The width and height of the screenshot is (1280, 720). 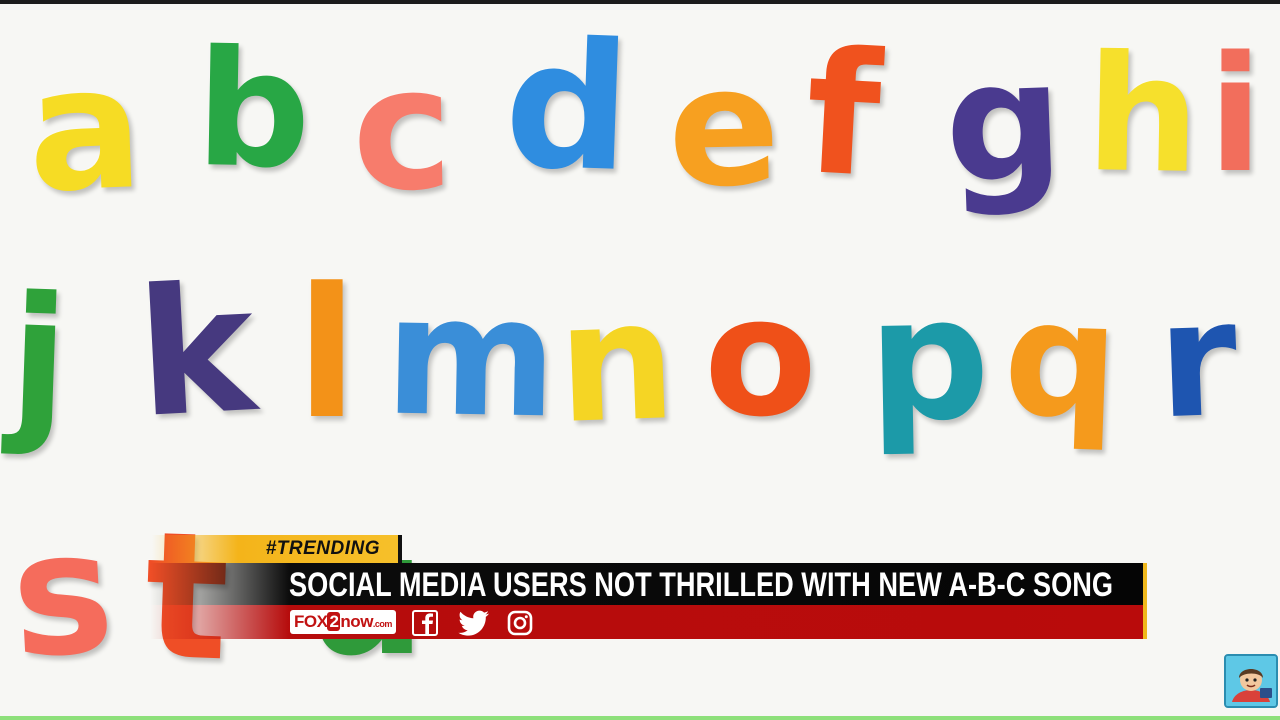 What do you see at coordinates (1235, 114) in the screenshot?
I see `clay-letter-i: i` at bounding box center [1235, 114].